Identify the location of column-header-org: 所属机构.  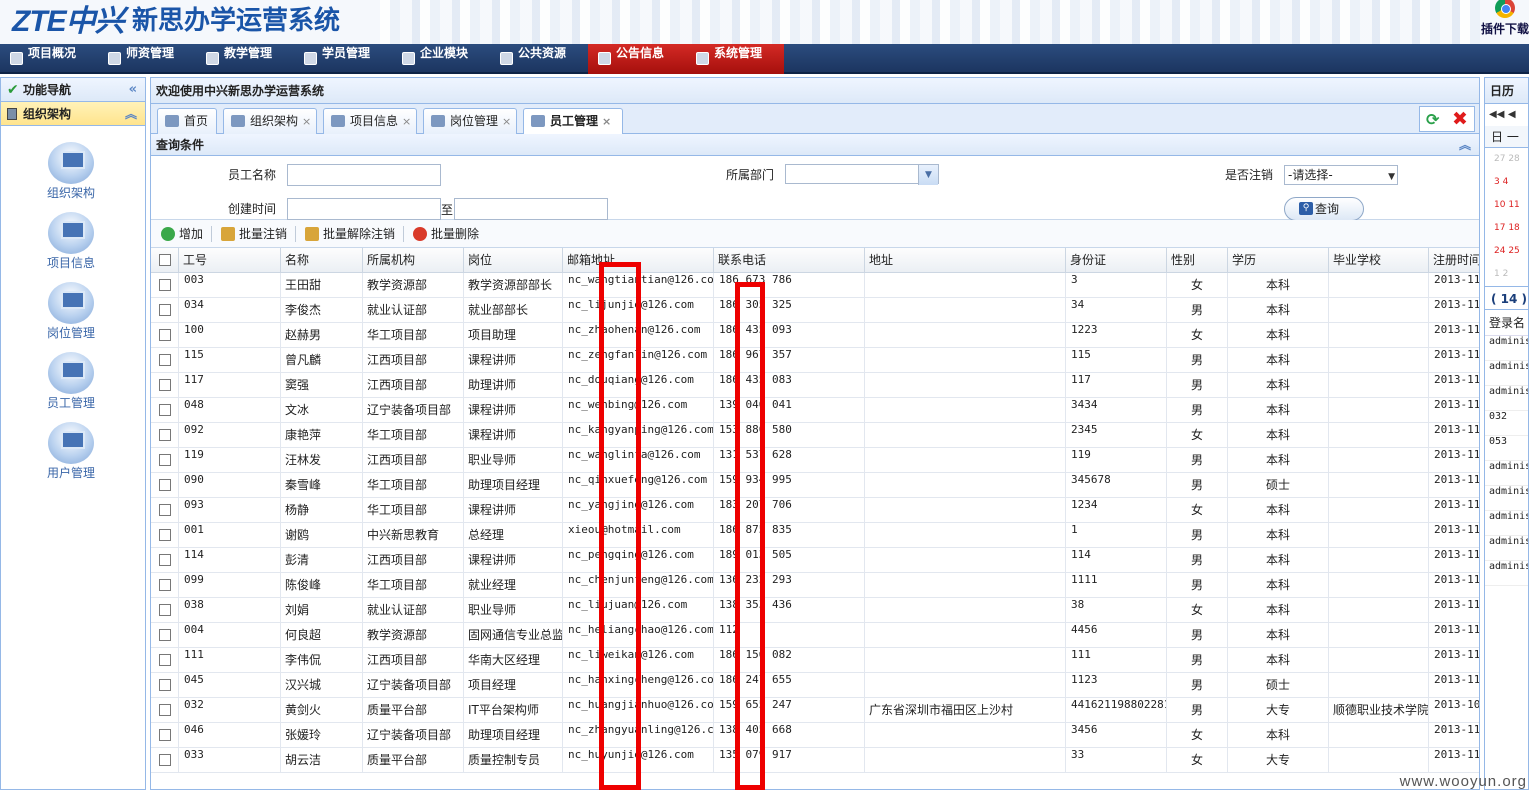
(413, 260).